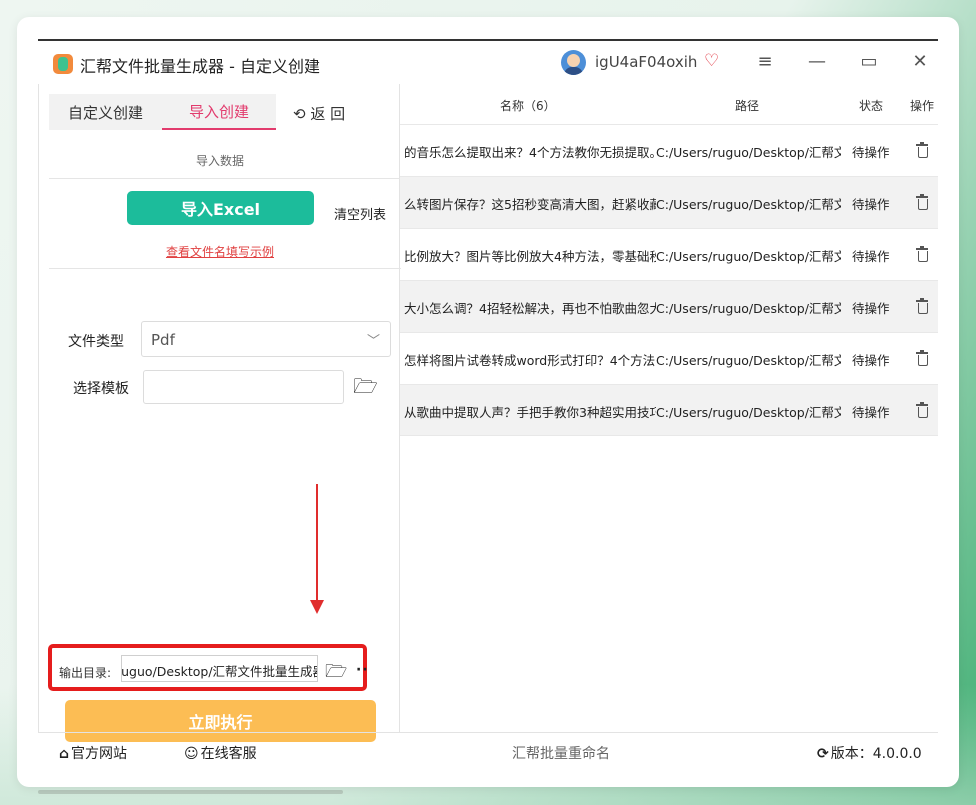 Image resolution: width=976 pixels, height=805 pixels. What do you see at coordinates (573, 62) in the screenshot?
I see `user-avatar-icon` at bounding box center [573, 62].